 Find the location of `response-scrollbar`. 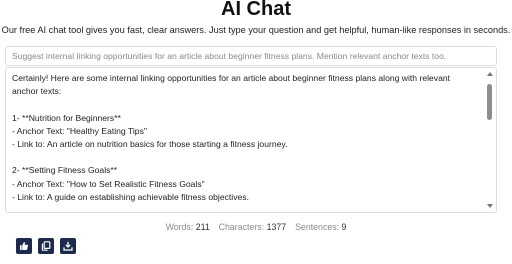

response-scrollbar is located at coordinates (490, 140).